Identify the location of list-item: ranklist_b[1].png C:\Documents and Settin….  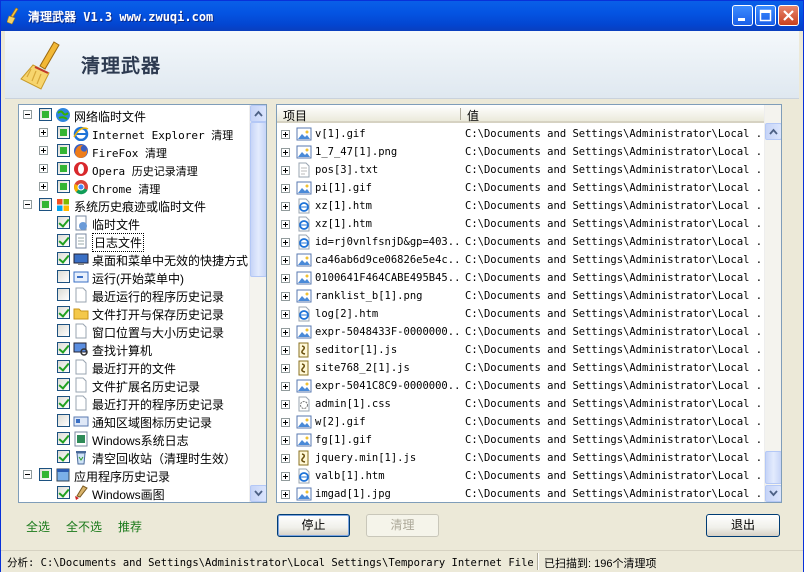
(526, 296).